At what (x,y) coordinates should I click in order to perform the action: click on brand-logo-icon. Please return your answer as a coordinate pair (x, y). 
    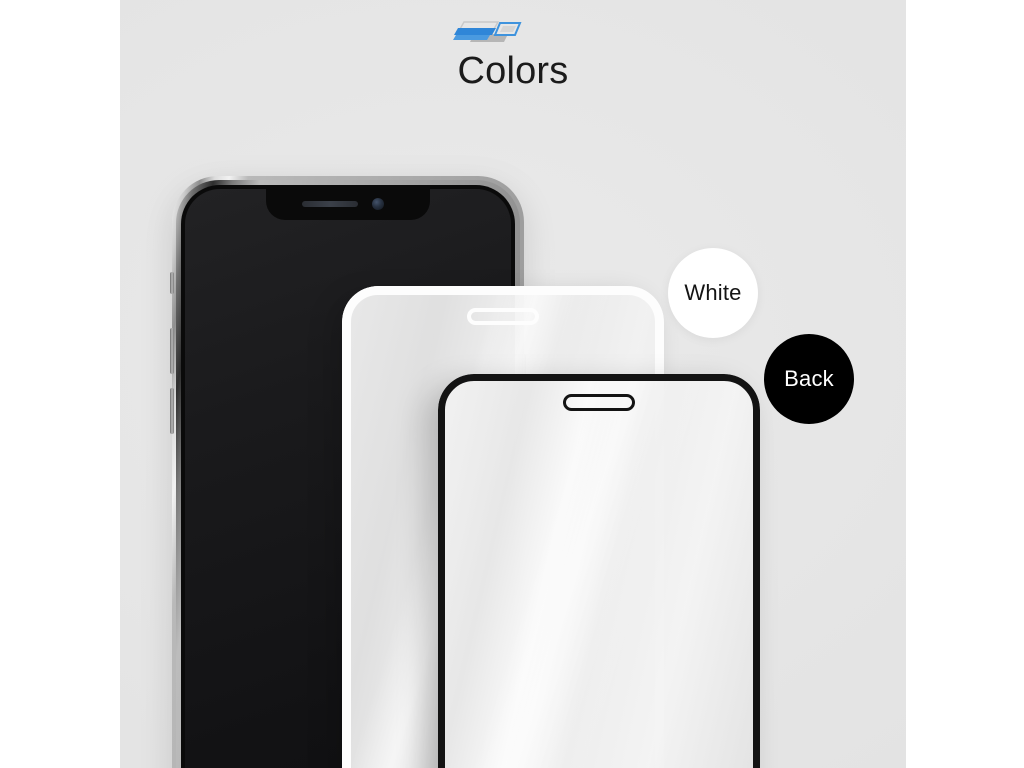
    Looking at the image, I should click on (487, 31).